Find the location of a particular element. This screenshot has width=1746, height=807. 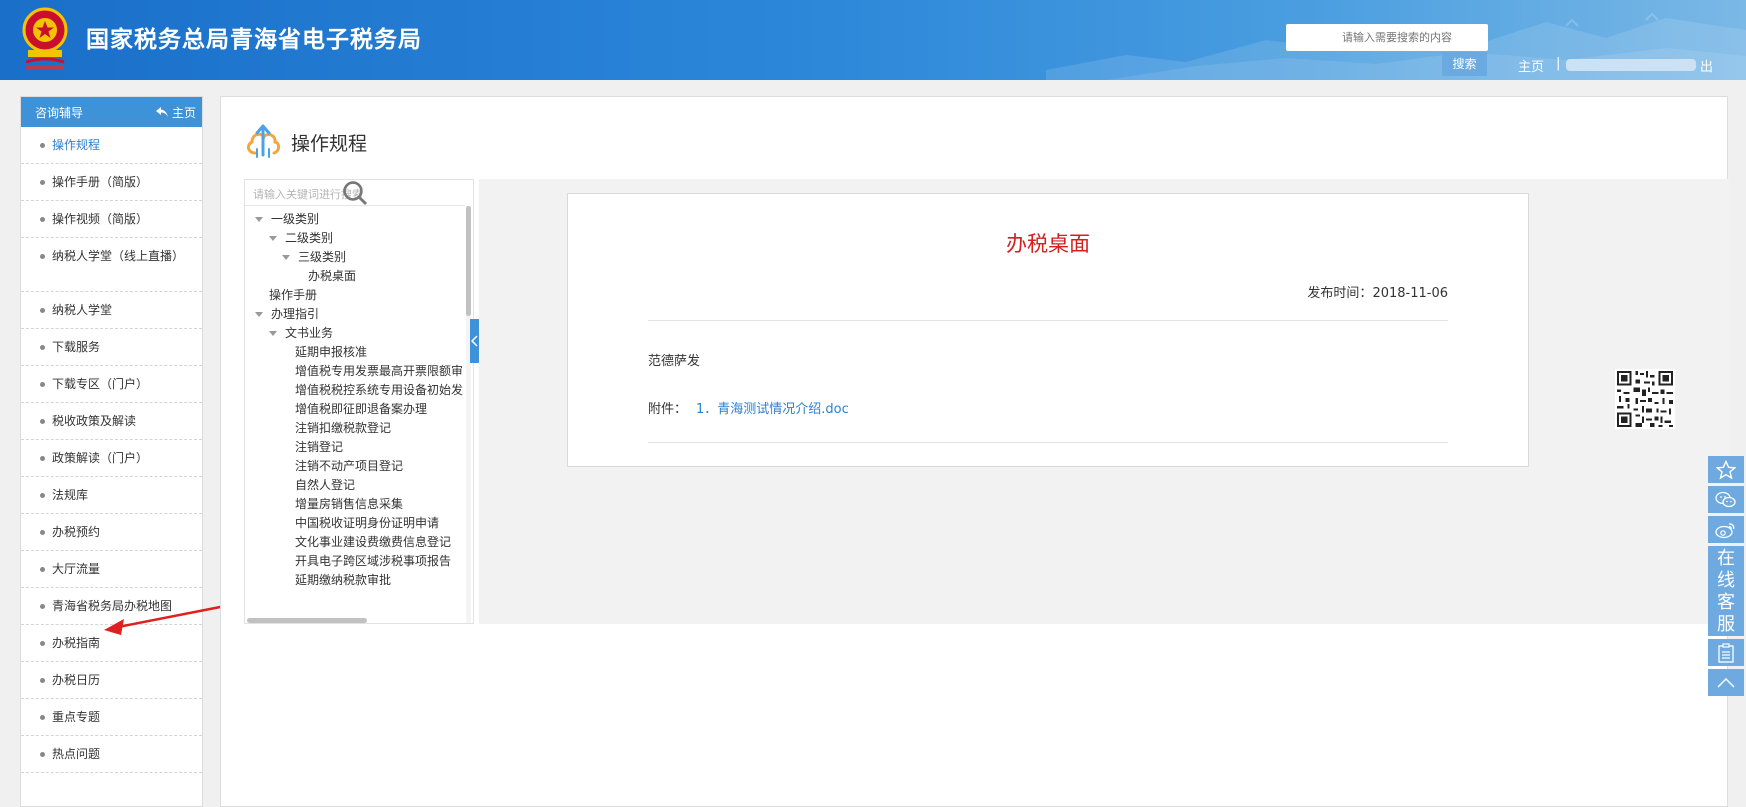

tree-horizontal-scrollbar is located at coordinates (307, 620).